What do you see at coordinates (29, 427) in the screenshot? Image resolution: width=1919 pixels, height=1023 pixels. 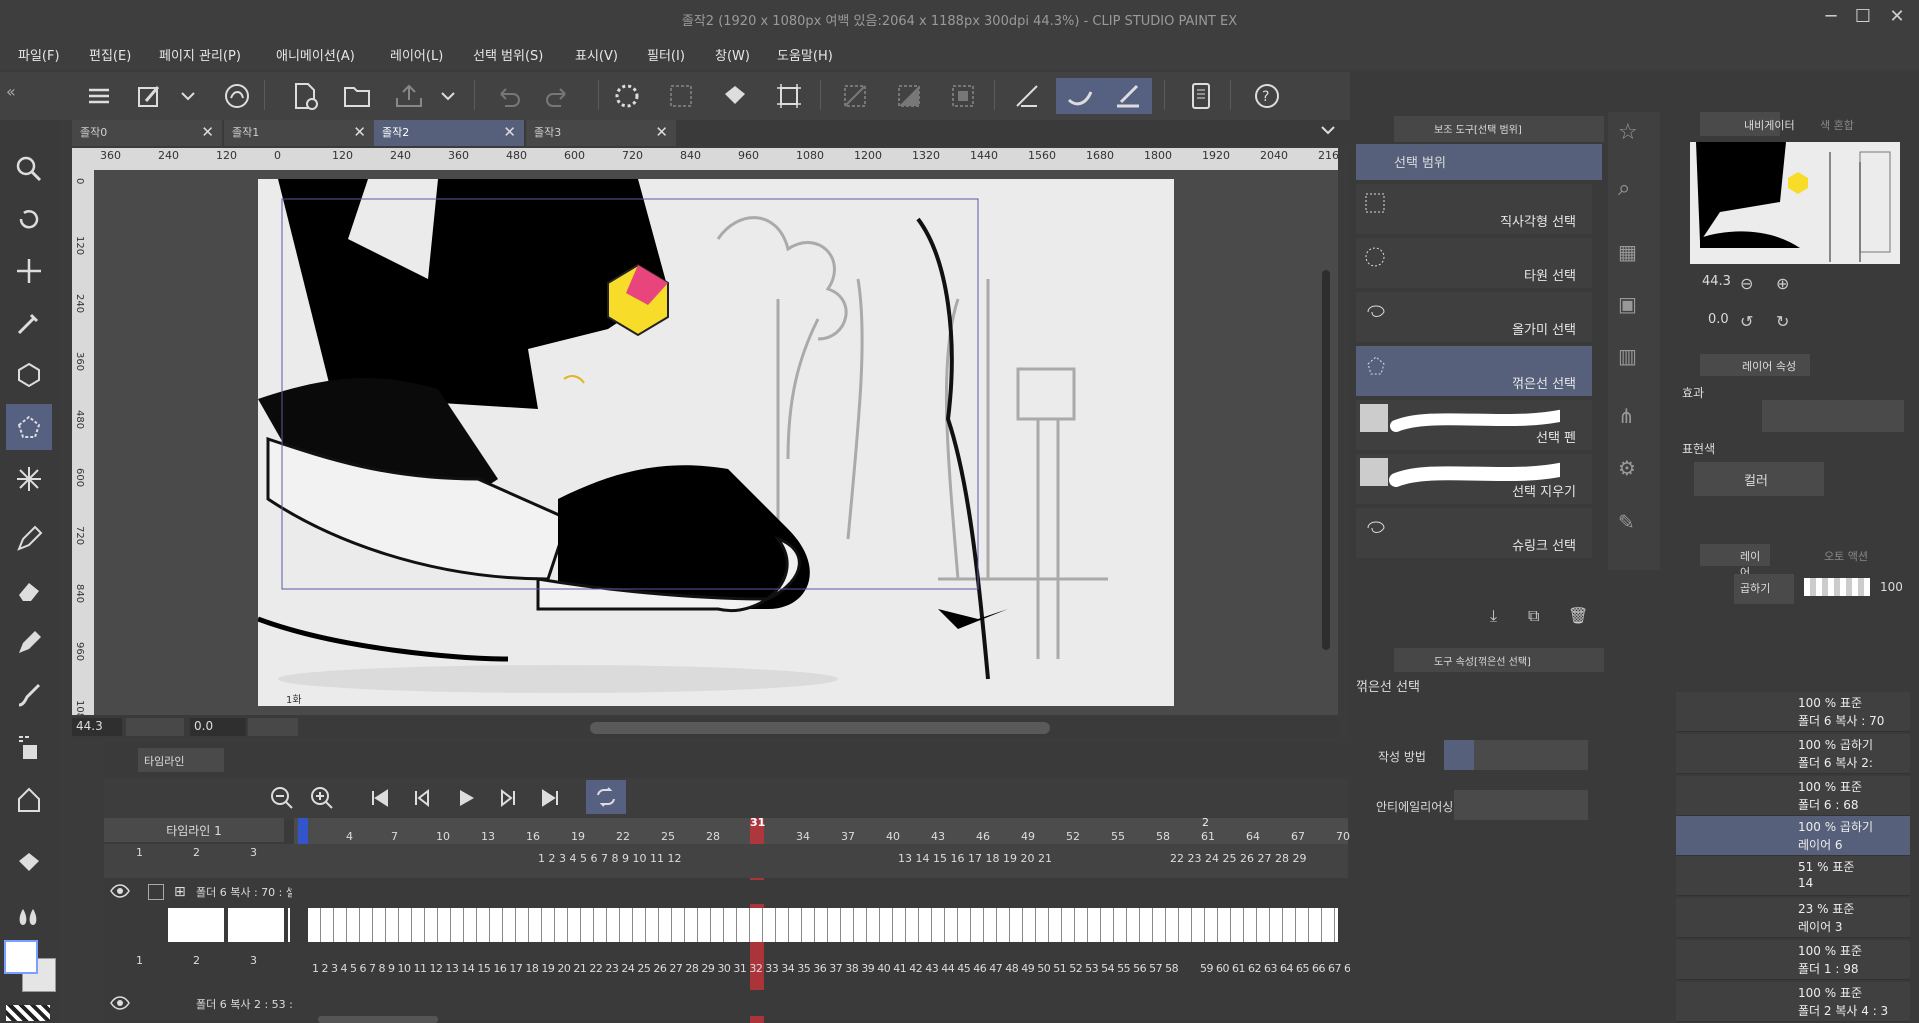 I see `selection-tool-icon` at bounding box center [29, 427].